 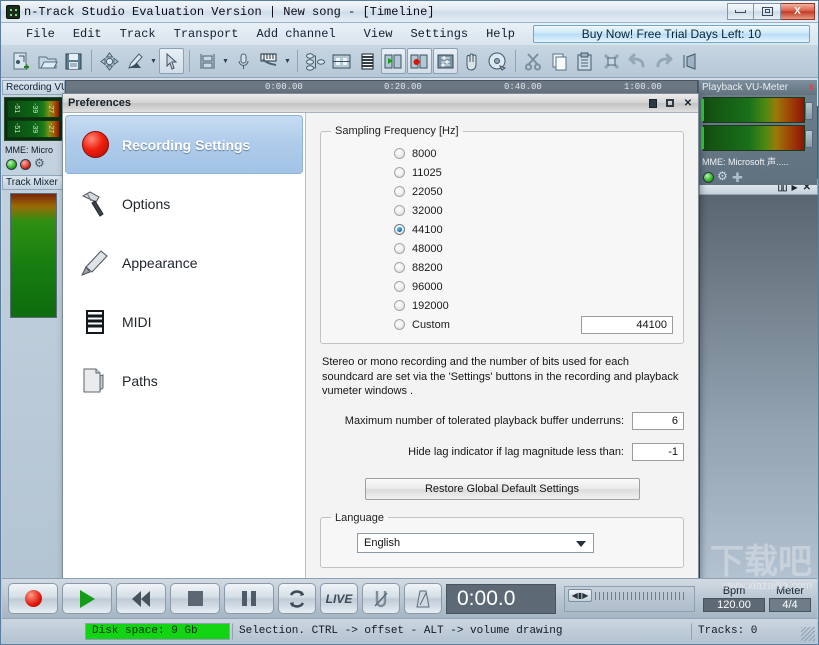 What do you see at coordinates (138, 34) in the screenshot?
I see `menu-track: Track` at bounding box center [138, 34].